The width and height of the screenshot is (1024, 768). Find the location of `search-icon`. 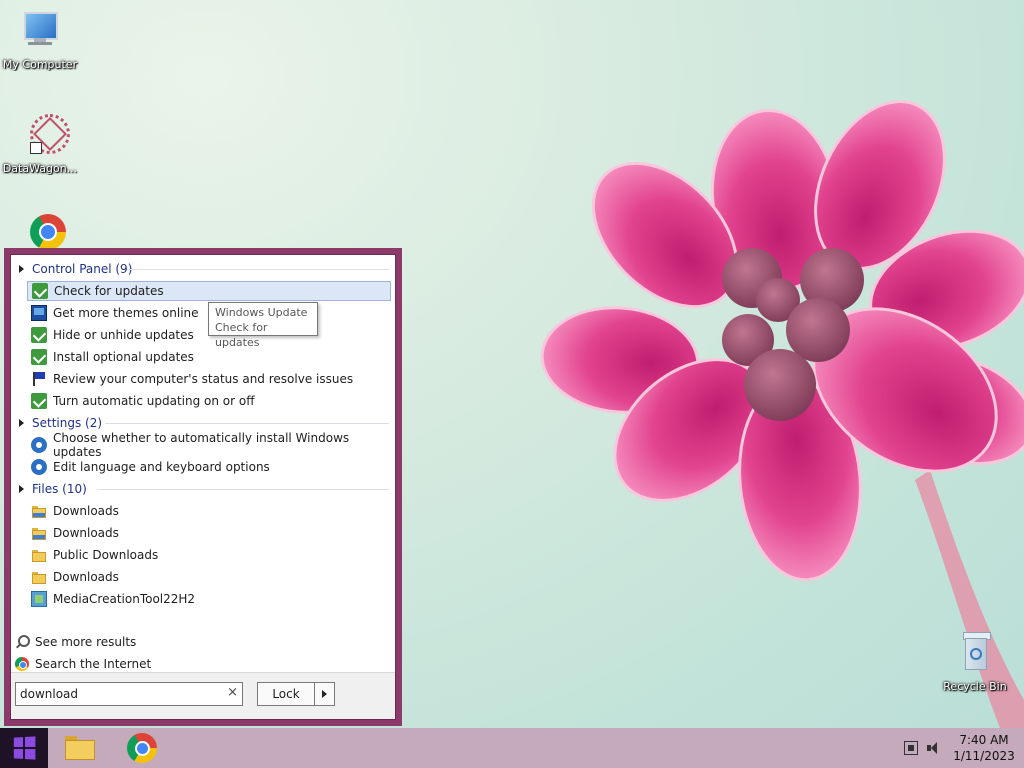

search-icon is located at coordinates (22, 642).